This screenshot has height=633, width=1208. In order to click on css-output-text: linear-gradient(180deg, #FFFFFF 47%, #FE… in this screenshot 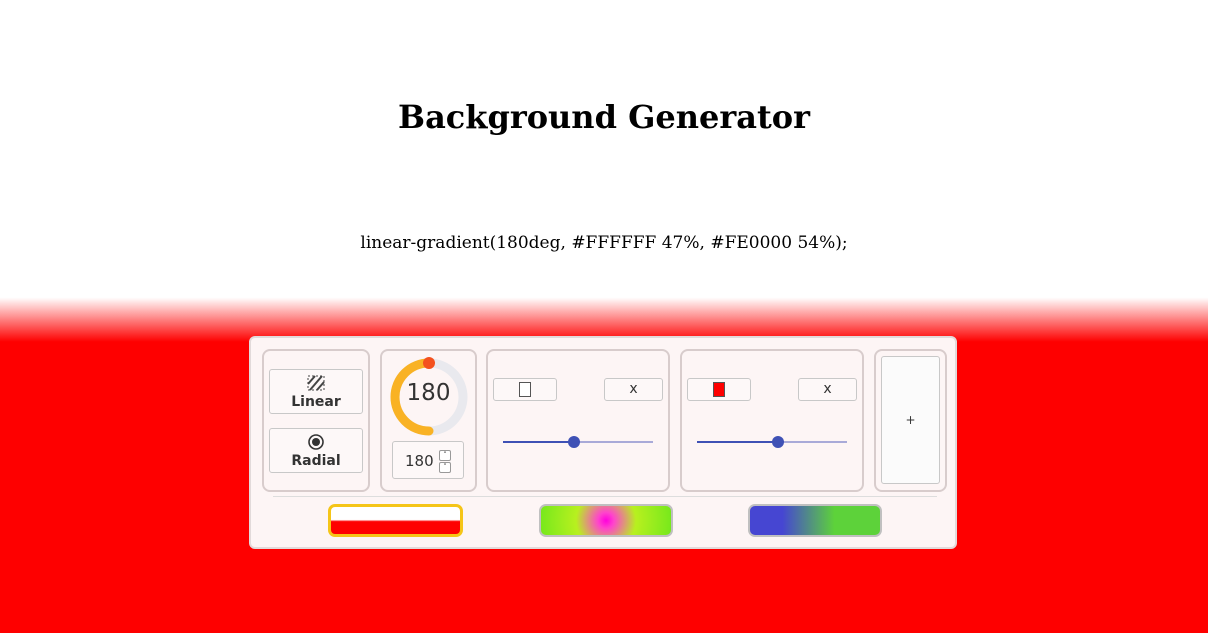, I will do `click(604, 243)`.